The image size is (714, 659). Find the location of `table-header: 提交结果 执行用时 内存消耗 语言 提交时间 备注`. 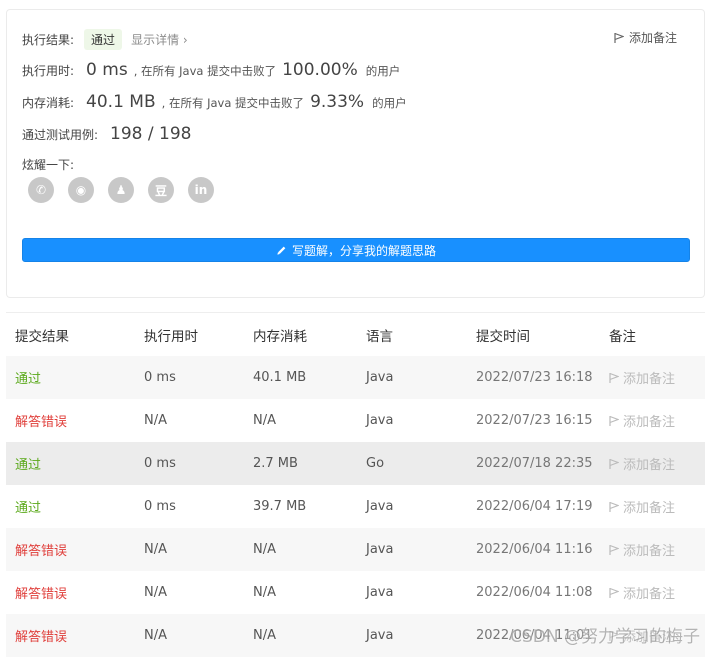

table-header: 提交结果 执行用时 内存消耗 语言 提交时间 备注 is located at coordinates (355, 334).